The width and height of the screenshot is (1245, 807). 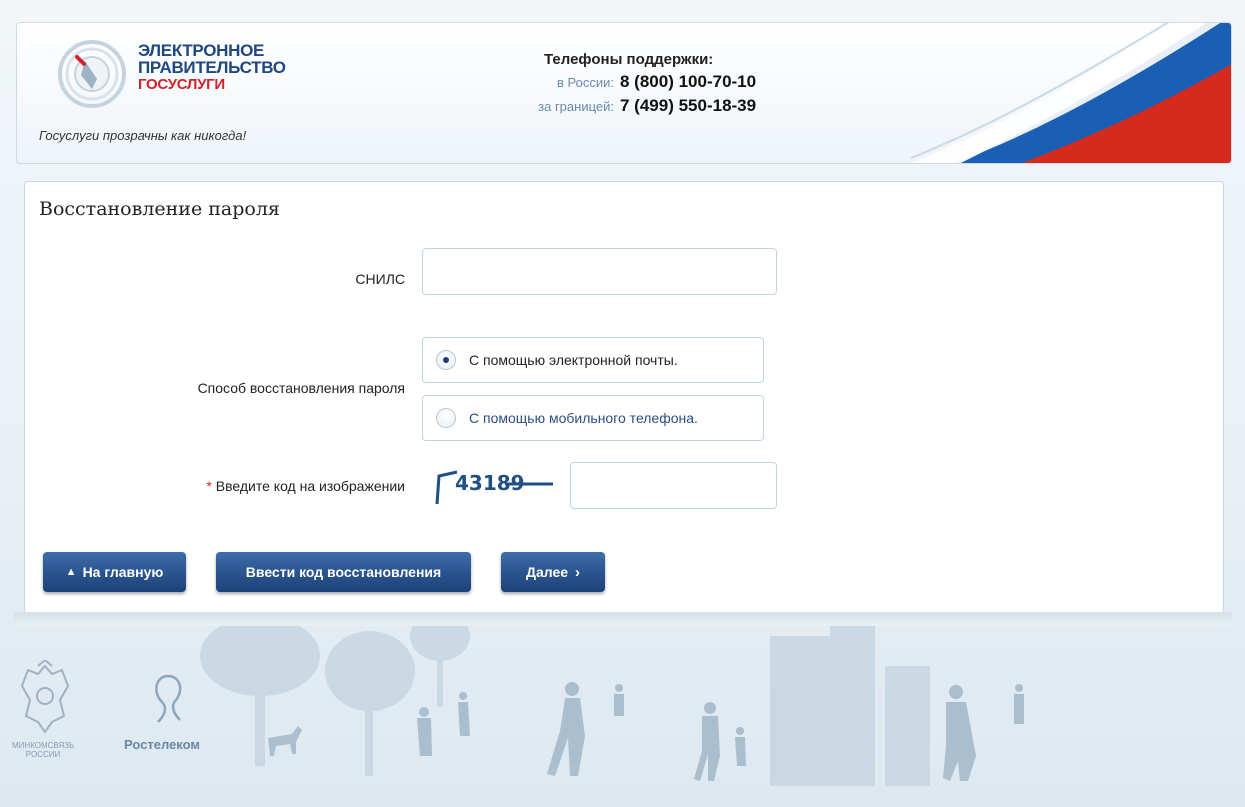 What do you see at coordinates (1071, 93) in the screenshot?
I see `russian-flag-ribbon-graphic` at bounding box center [1071, 93].